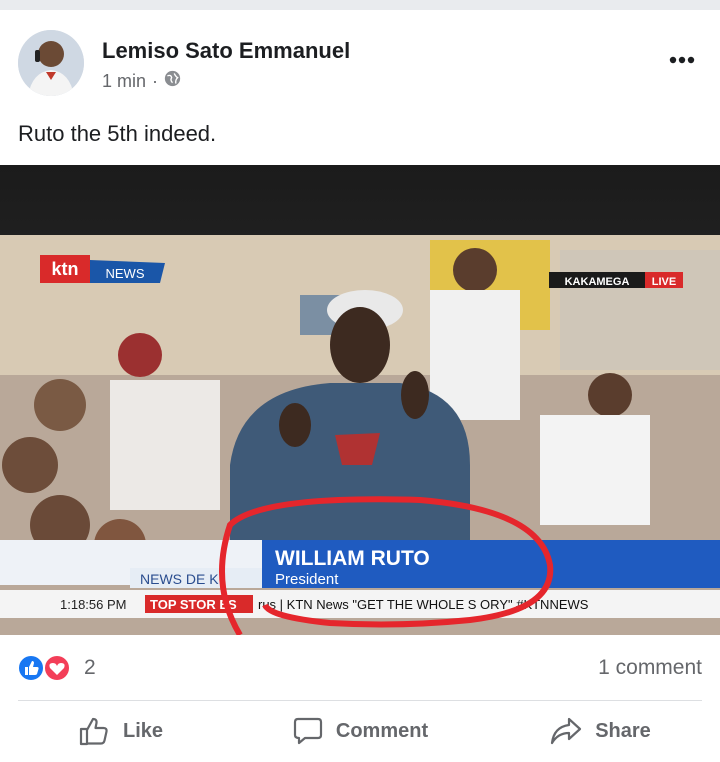 The width and height of the screenshot is (720, 762). I want to click on comment-label: Comment, so click(382, 730).